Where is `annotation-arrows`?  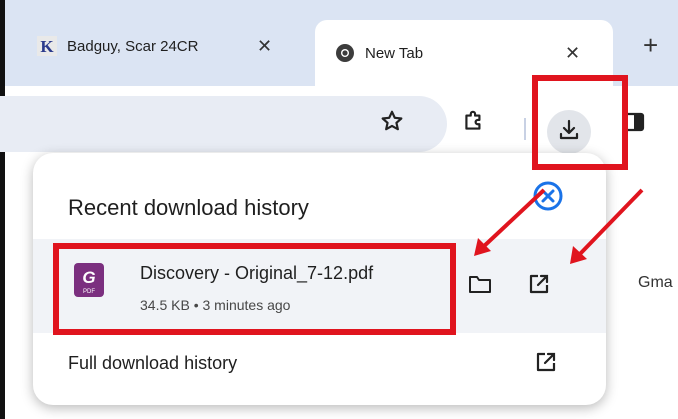 annotation-arrows is located at coordinates (559, 226).